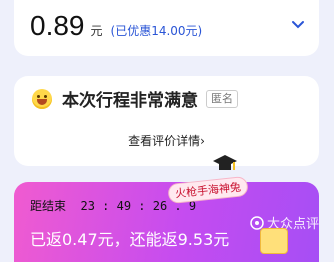  Describe the element at coordinates (130, 101) in the screenshot. I see `rating-title: 本次行程非常满意` at that location.